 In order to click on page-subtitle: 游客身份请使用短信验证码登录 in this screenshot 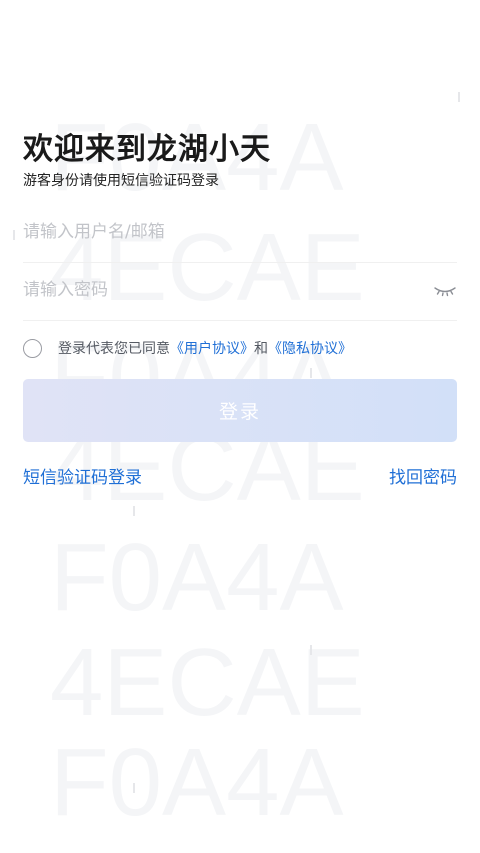, I will do `click(121, 181)`.